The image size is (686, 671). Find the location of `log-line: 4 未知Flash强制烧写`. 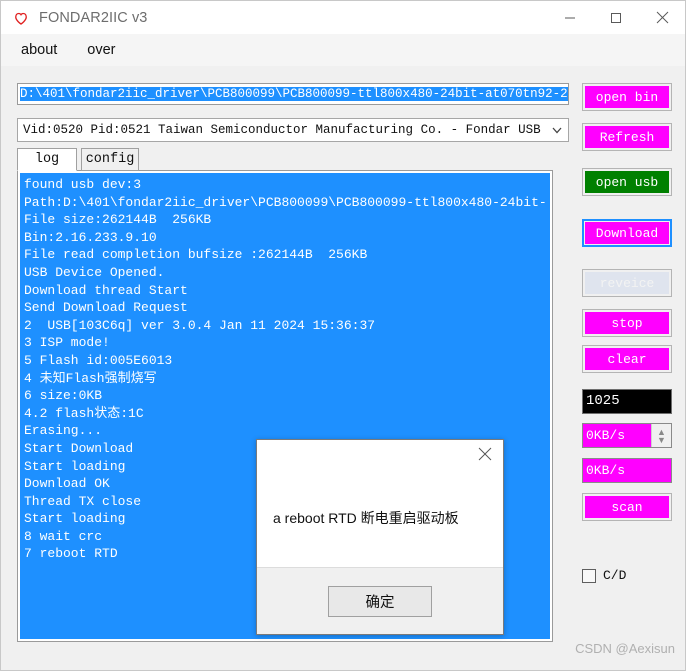

log-line: 4 未知Flash强制烧写 is located at coordinates (90, 378).